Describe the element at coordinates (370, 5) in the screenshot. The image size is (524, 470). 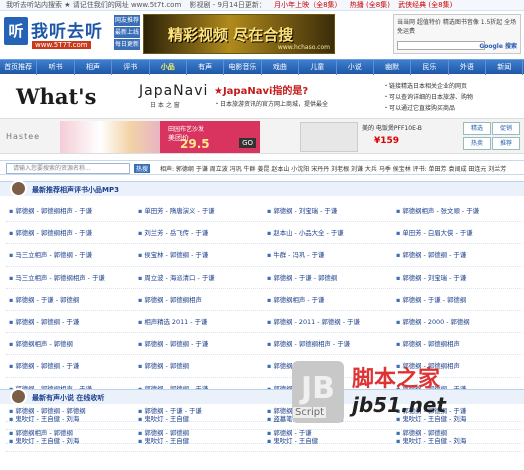
I see `update-link-2: 热播 (全8集)` at that location.